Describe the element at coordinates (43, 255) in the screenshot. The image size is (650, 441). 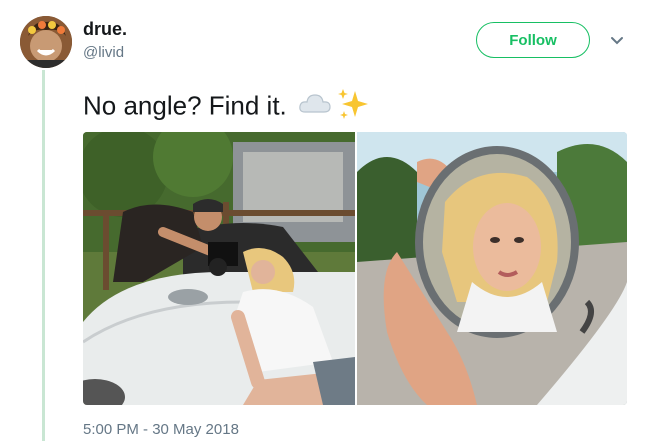
I see `thread-line` at that location.